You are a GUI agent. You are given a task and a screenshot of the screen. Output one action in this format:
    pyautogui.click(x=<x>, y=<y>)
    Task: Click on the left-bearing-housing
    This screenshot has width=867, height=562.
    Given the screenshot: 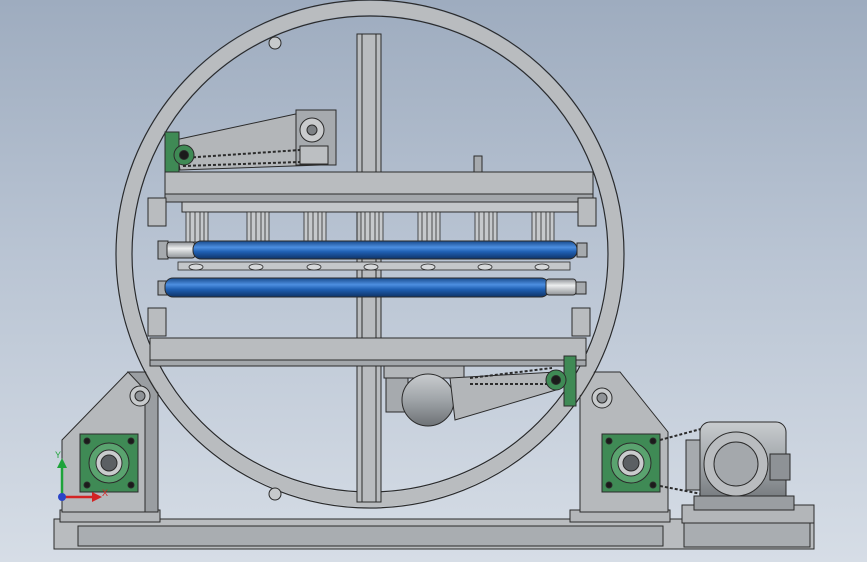 What is the action you would take?
    pyautogui.click(x=109, y=463)
    